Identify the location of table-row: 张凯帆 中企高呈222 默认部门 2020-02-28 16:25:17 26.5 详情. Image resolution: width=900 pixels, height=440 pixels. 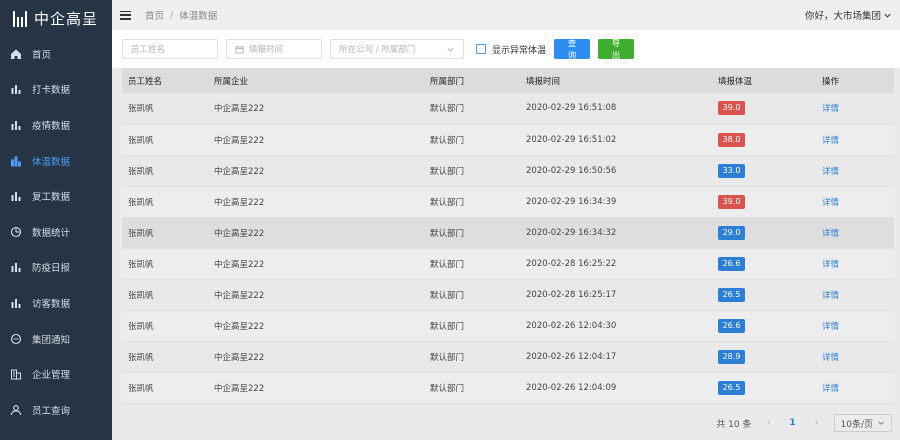
(508, 295).